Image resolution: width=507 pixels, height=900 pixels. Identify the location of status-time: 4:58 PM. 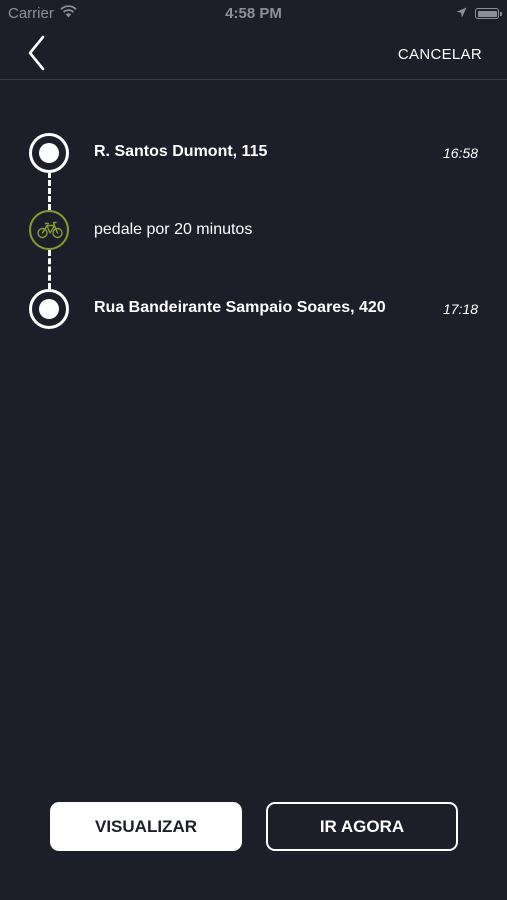
(253, 13).